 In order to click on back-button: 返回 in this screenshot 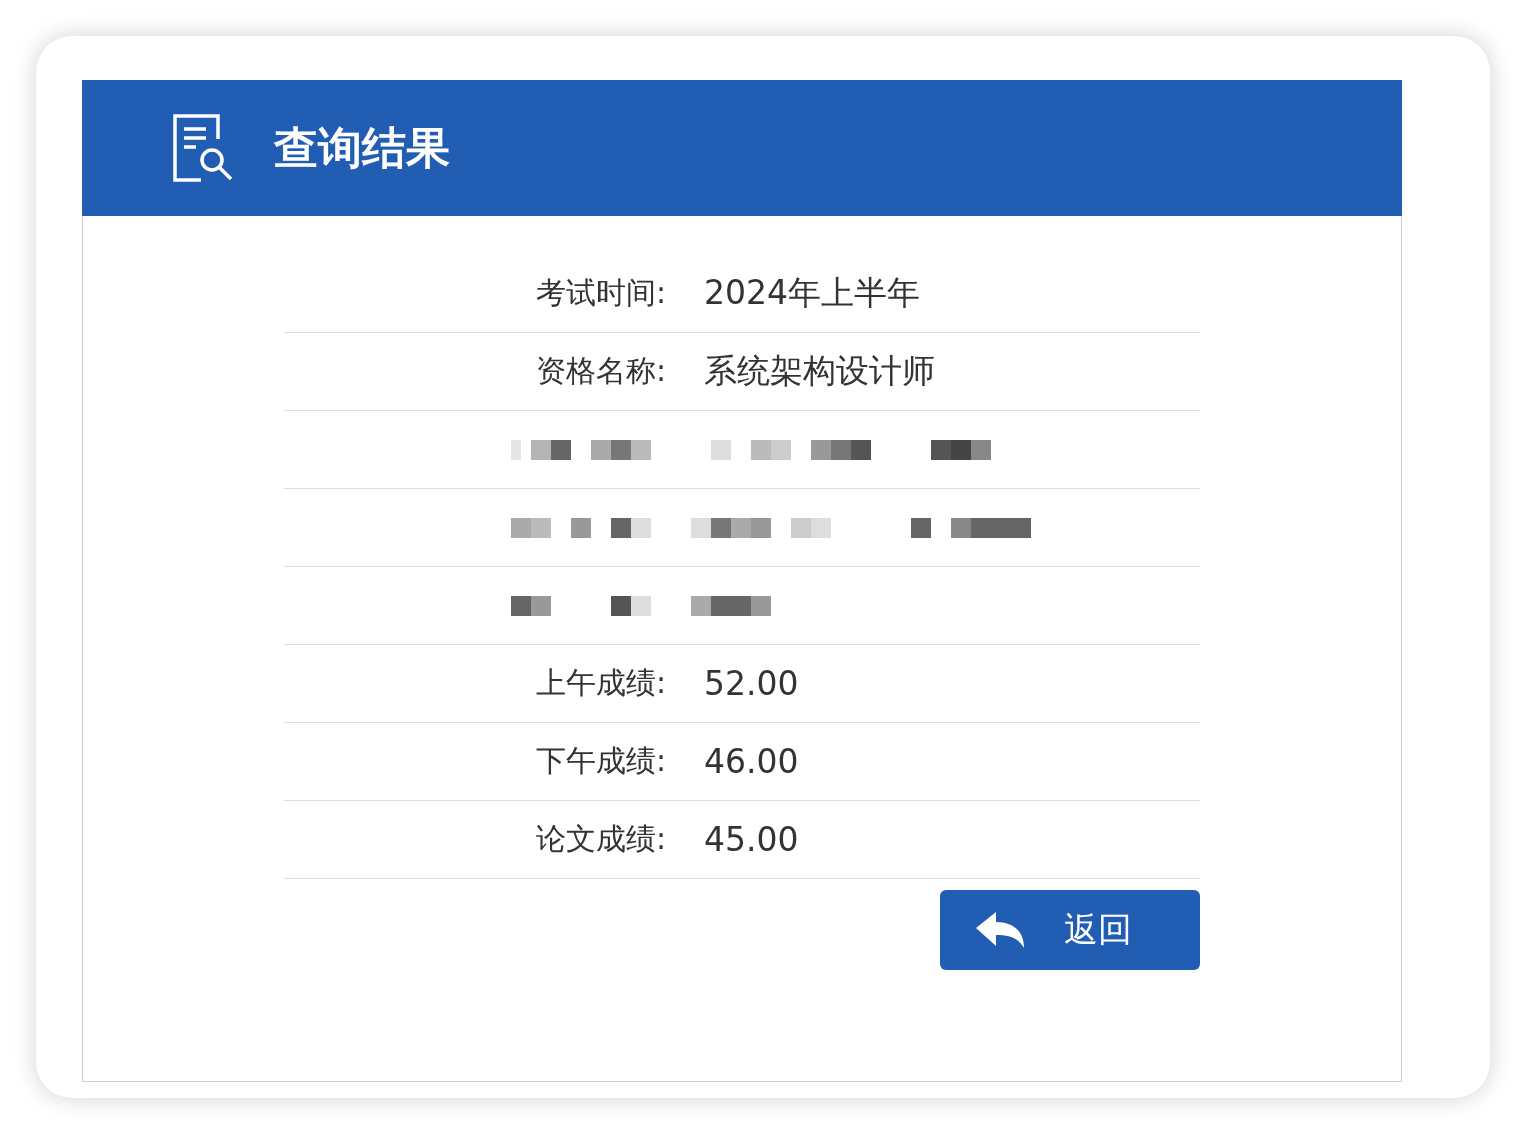, I will do `click(1070, 930)`.